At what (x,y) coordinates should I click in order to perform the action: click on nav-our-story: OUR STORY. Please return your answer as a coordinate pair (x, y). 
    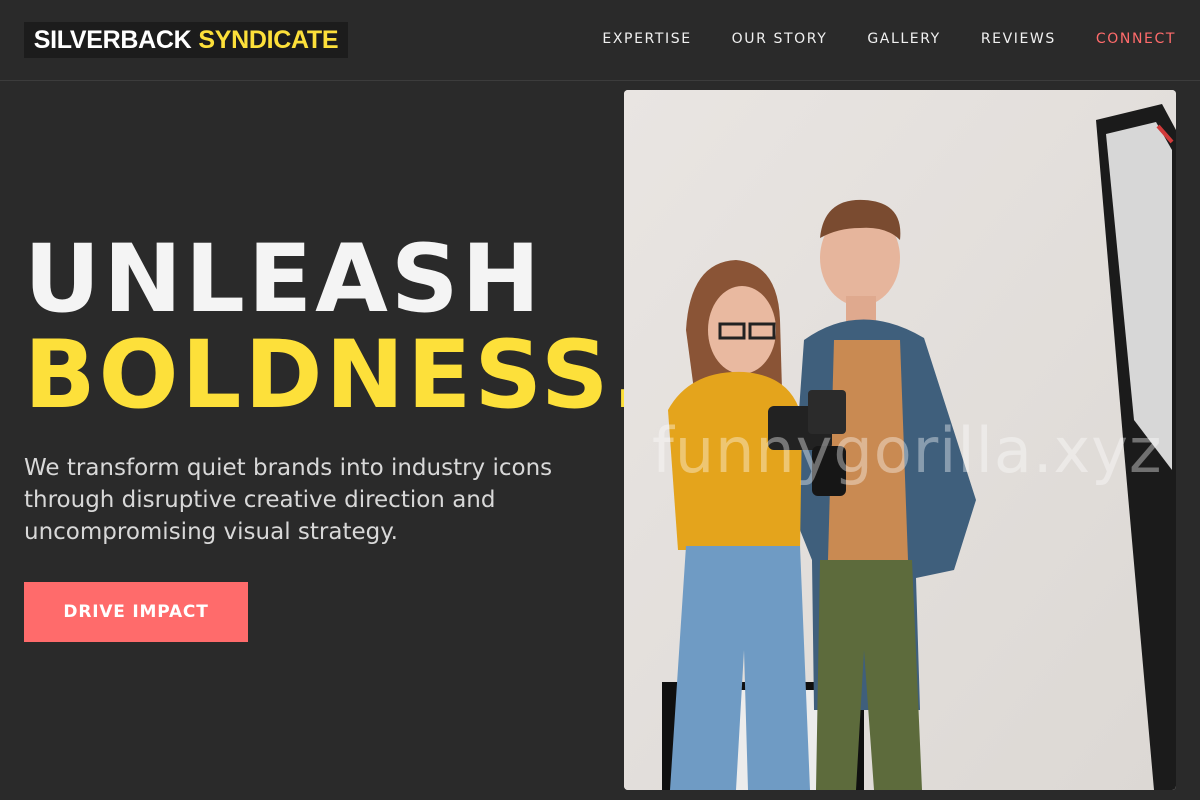
    Looking at the image, I should click on (780, 39).